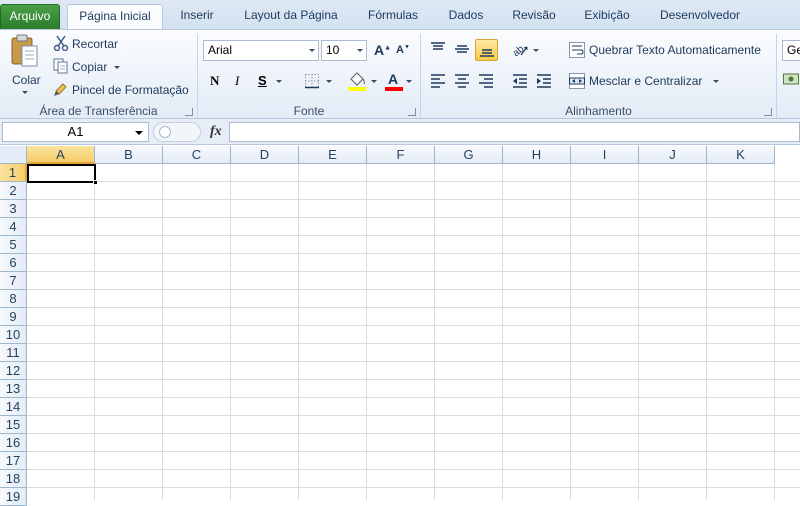  What do you see at coordinates (404, 51) in the screenshot?
I see `shrink-font-button: A▼` at bounding box center [404, 51].